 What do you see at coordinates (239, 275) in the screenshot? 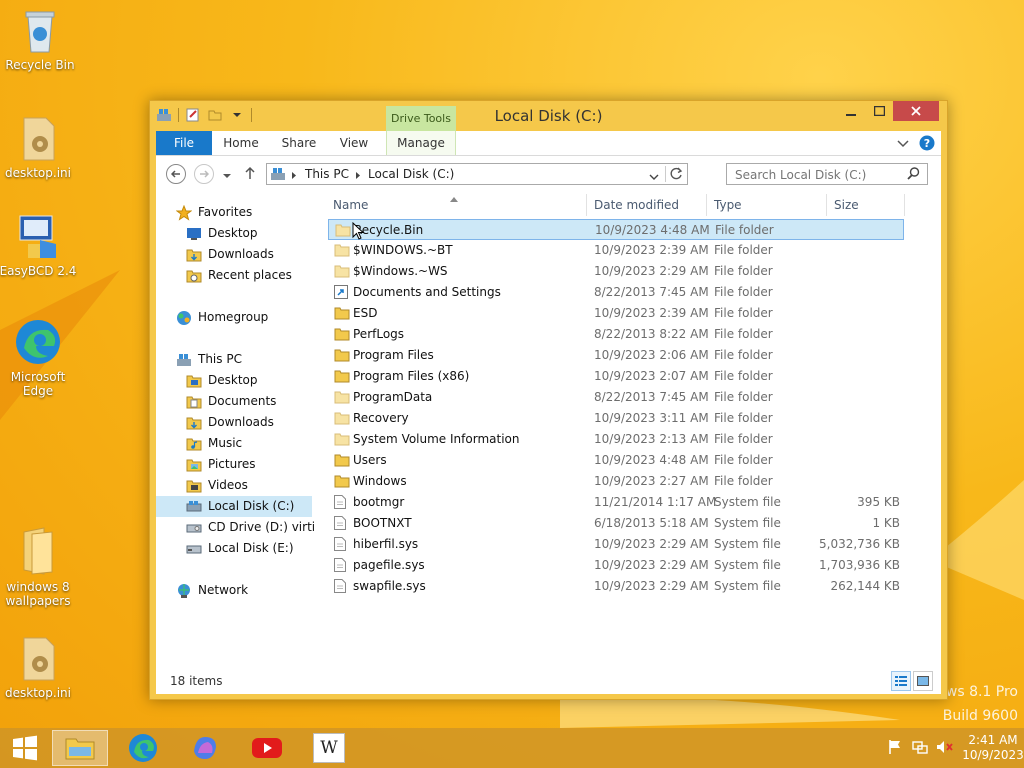
I see `nav-favorites-recent: Recent places` at bounding box center [239, 275].